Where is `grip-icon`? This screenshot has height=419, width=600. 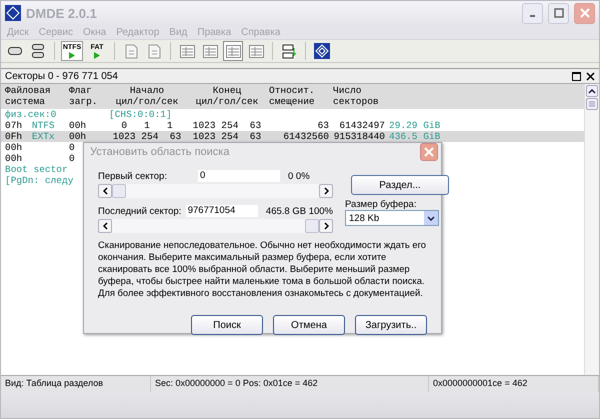
grip-icon is located at coordinates (592, 104).